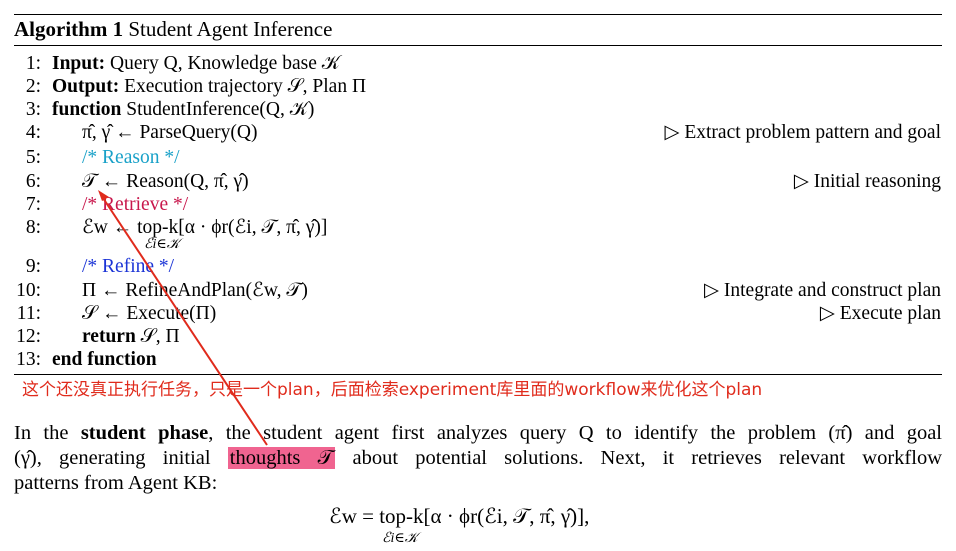 Image resolution: width=956 pixels, height=551 pixels. What do you see at coordinates (162, 244) in the screenshot?
I see `topk-subscript: ℰi∈𝒦` at bounding box center [162, 244].